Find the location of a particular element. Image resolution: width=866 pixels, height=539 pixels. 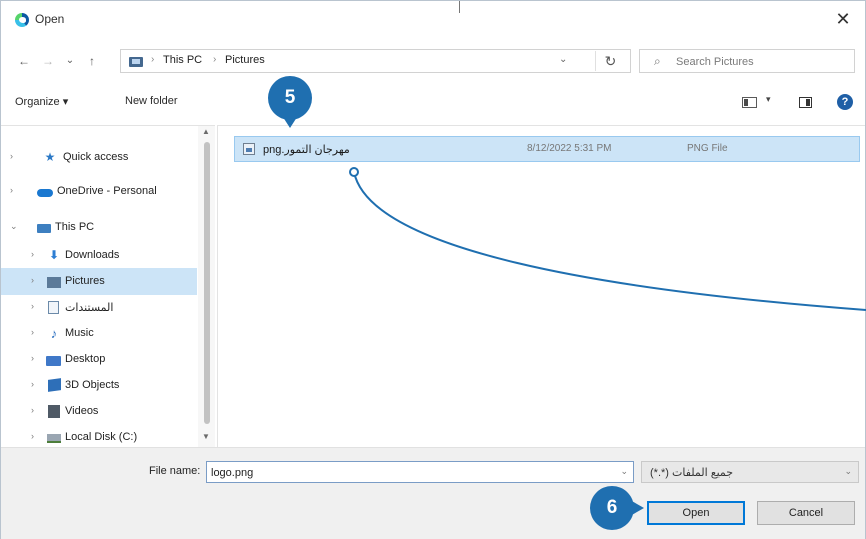

sidebar-item-label: Quick access is located at coordinates (96, 157).